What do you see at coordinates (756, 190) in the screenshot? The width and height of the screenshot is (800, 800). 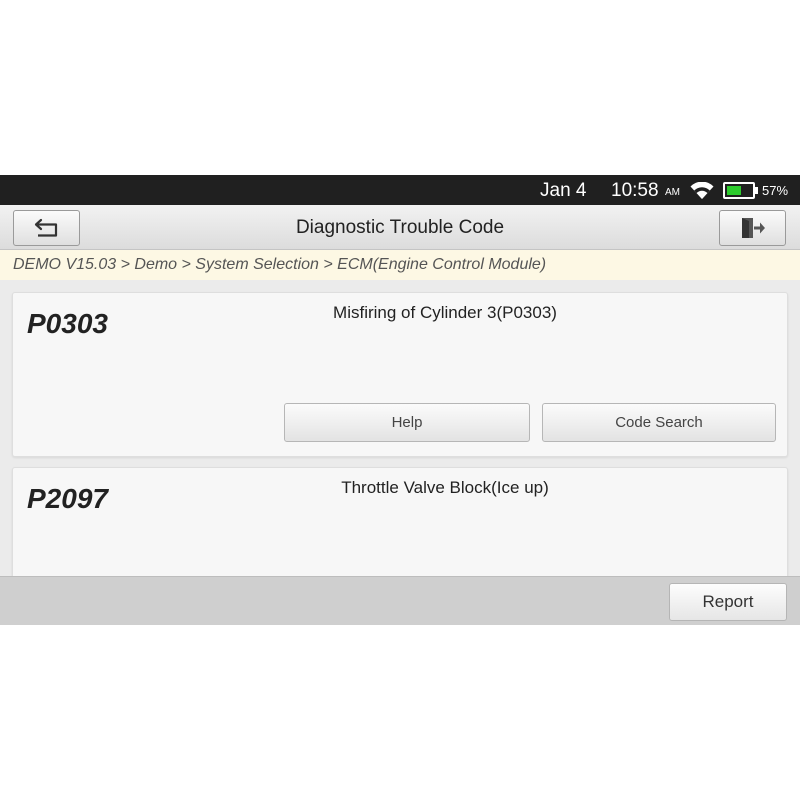 I see `battery-tip` at bounding box center [756, 190].